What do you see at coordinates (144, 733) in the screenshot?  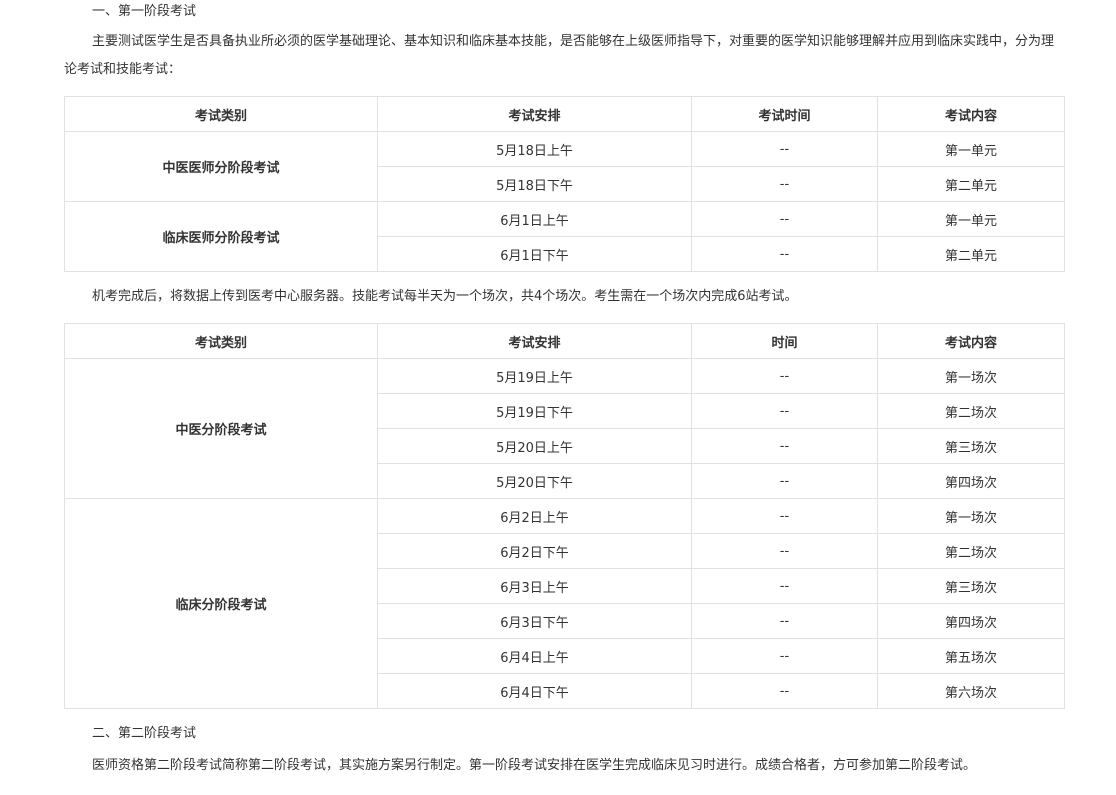 I see `section-2-heading: 二、第二阶段考试` at bounding box center [144, 733].